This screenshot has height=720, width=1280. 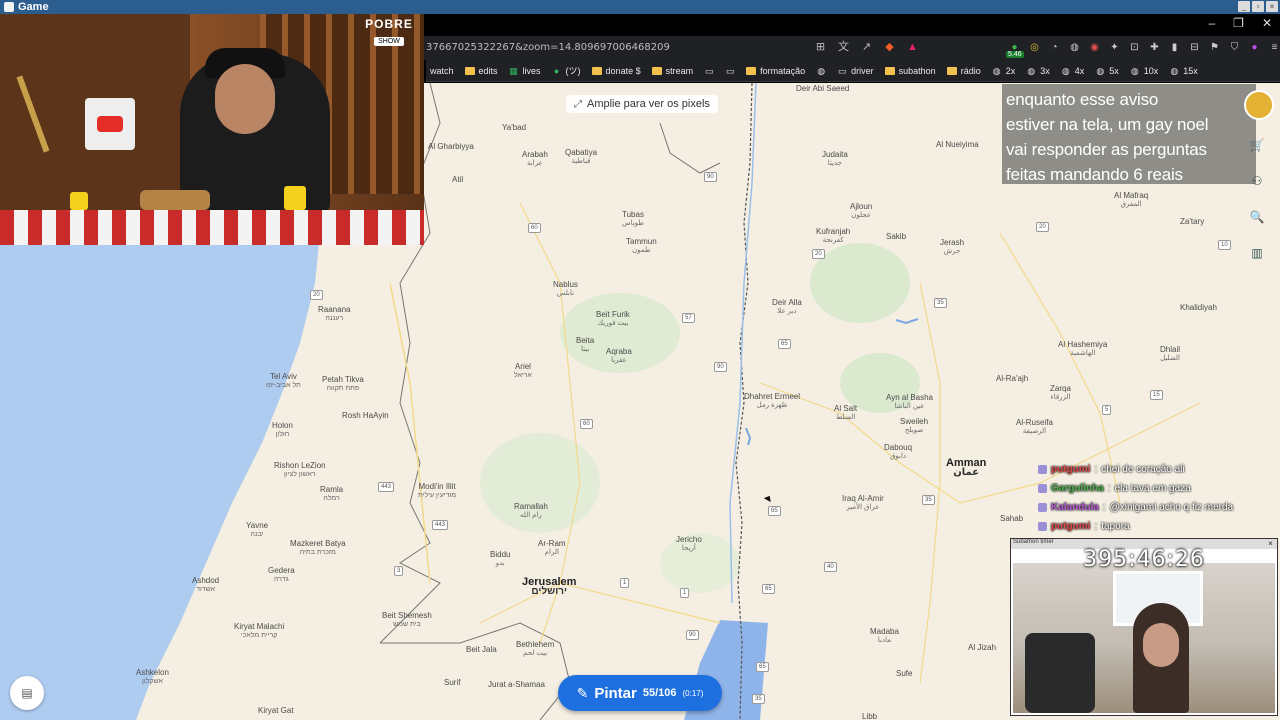 I want to click on folder-icon, so click(x=596, y=70).